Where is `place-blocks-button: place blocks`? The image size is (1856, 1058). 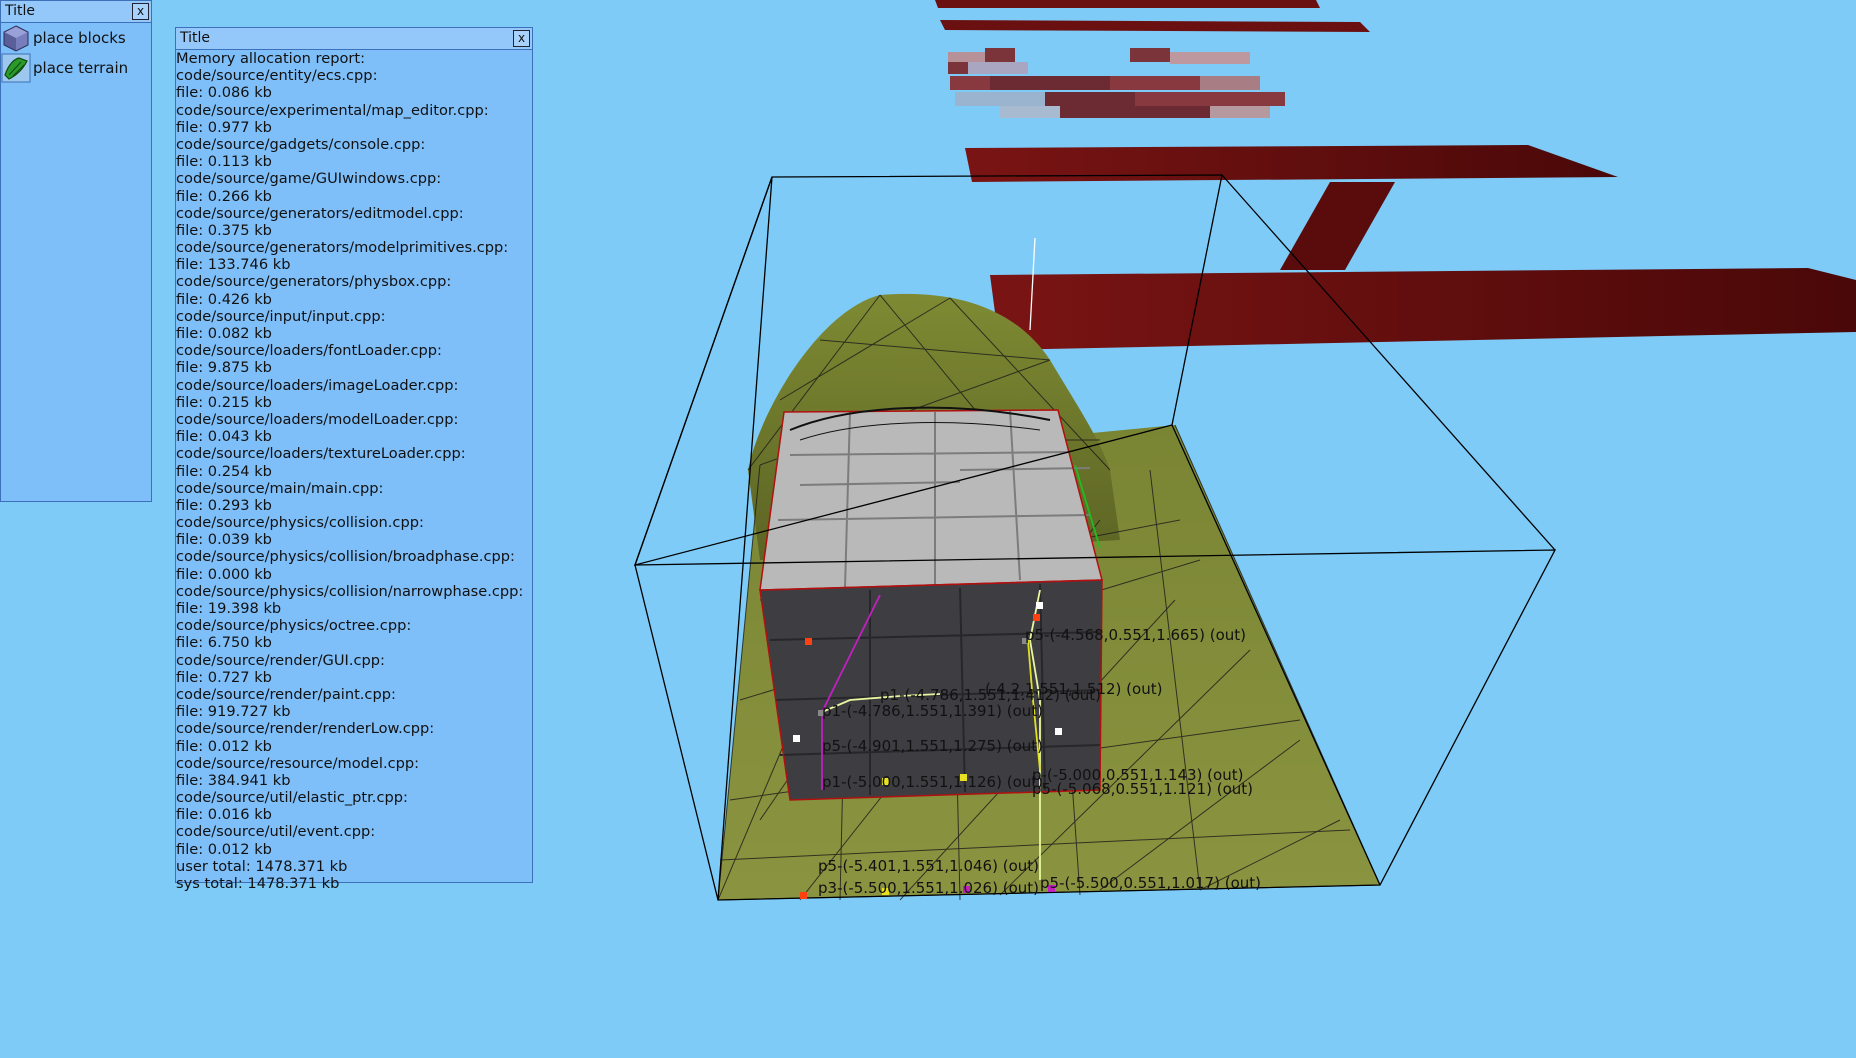 place-blocks-button: place blocks is located at coordinates (76, 38).